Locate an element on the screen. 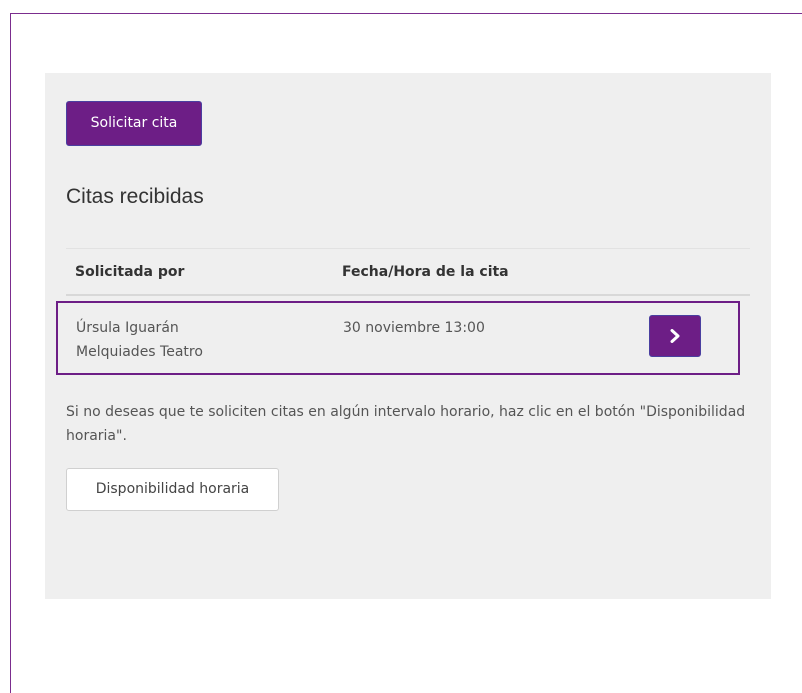 The width and height of the screenshot is (802, 693). view-appointment-button is located at coordinates (675, 336).